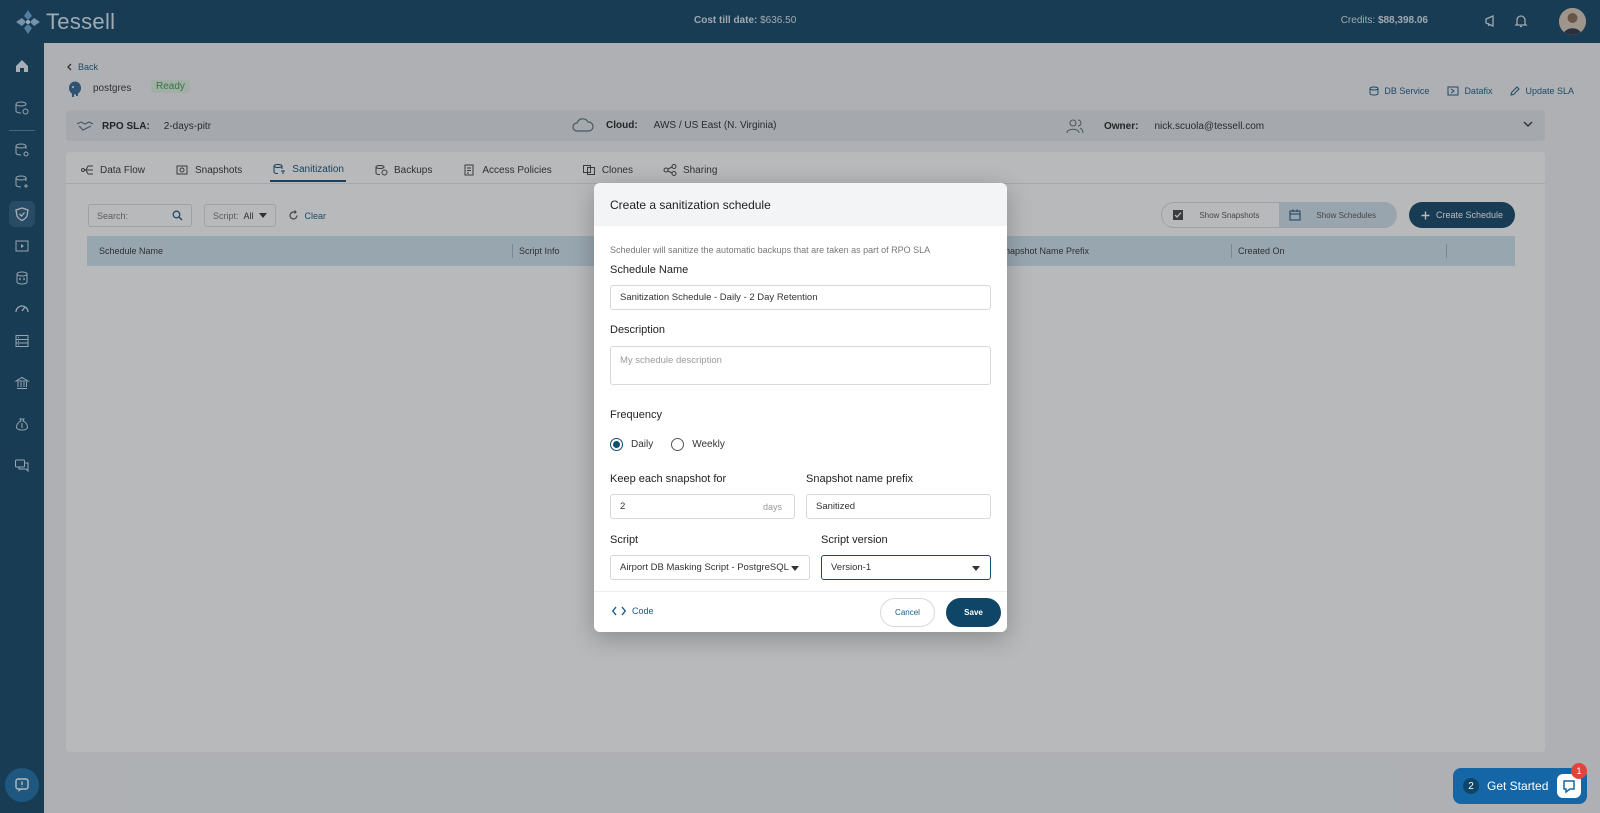 This screenshot has height=813, width=1600. What do you see at coordinates (616, 444) in the screenshot?
I see `radio-daily` at bounding box center [616, 444].